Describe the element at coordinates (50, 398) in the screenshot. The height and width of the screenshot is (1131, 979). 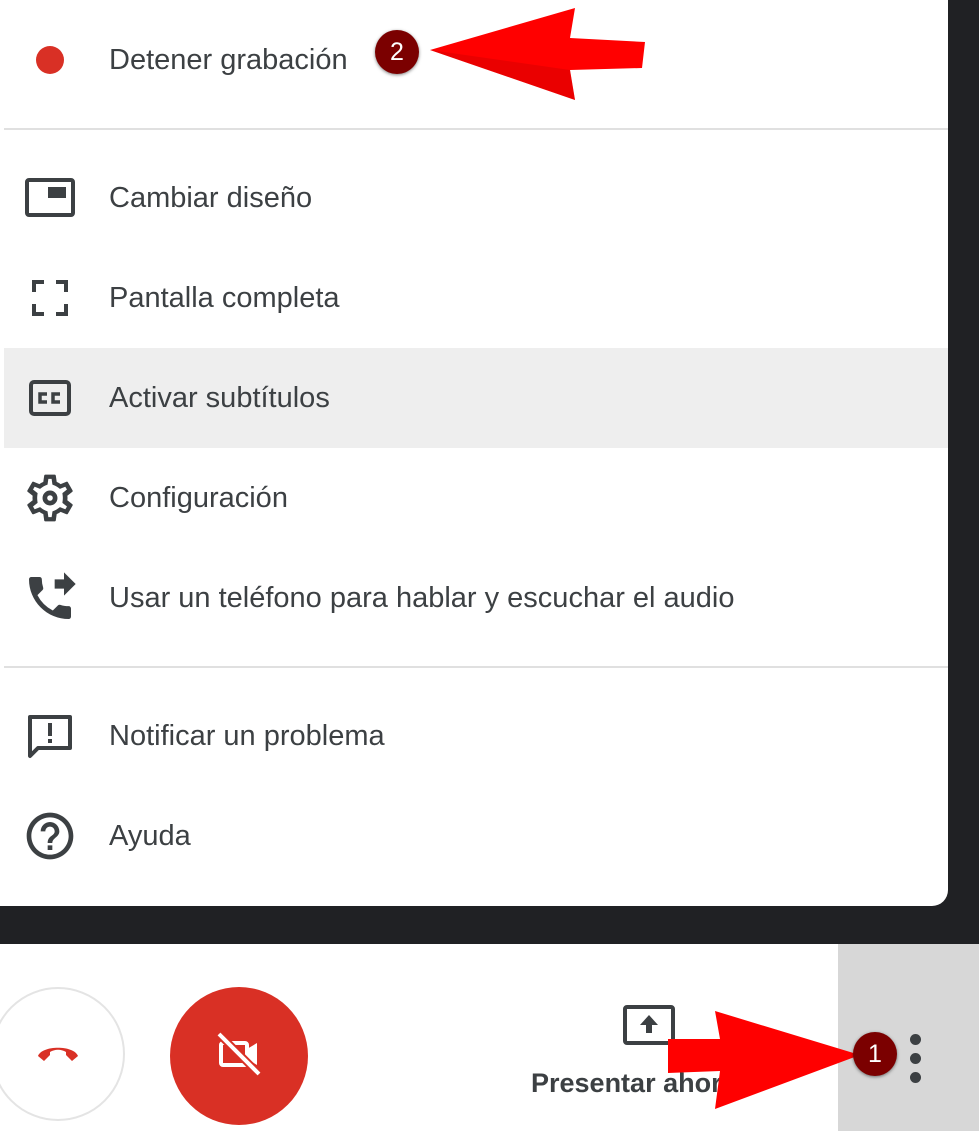
I see `closed-captions-icon` at that location.